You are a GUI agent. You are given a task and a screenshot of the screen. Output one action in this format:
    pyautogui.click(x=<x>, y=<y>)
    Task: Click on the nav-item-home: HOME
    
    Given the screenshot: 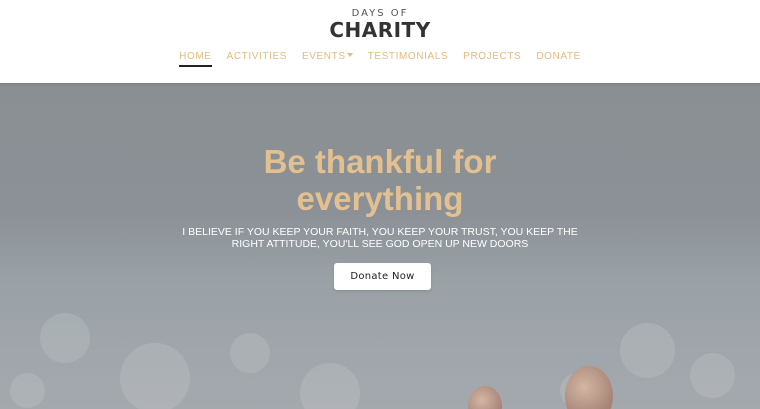 What is the action you would take?
    pyautogui.click(x=195, y=59)
    